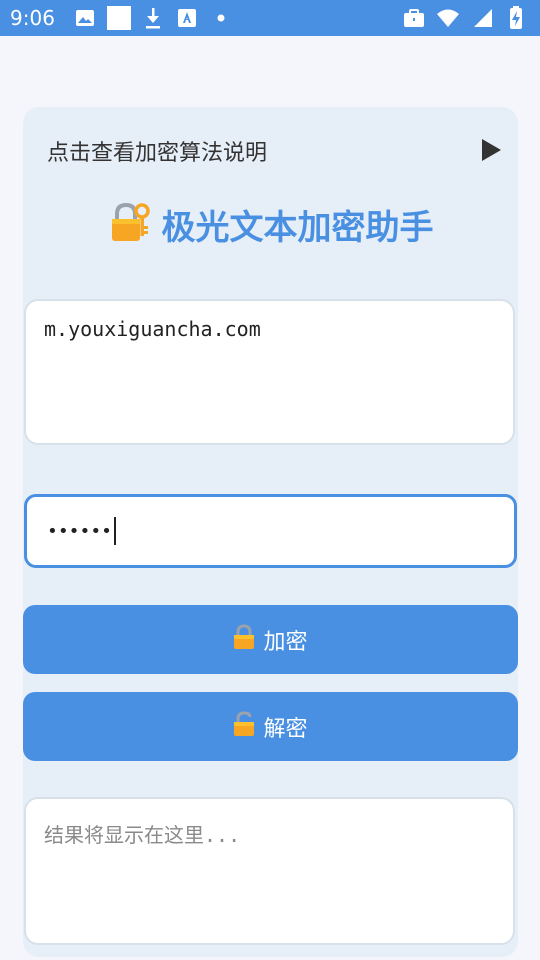 The height and width of the screenshot is (960, 540). What do you see at coordinates (153, 18) in the screenshot?
I see `download-icon` at bounding box center [153, 18].